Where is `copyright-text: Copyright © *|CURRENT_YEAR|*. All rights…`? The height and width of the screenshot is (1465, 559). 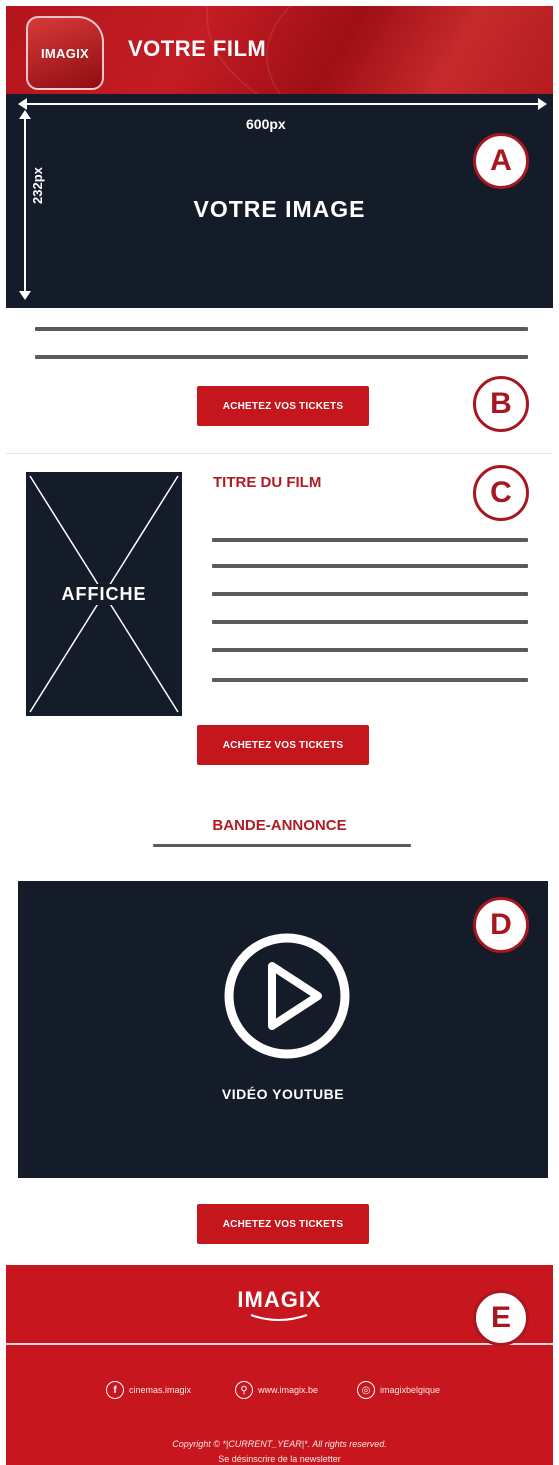
copyright-text: Copyright © *|CURRENT_YEAR|*. All rights… is located at coordinates (279, 1444).